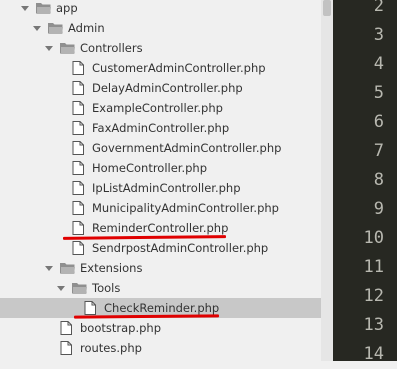 The width and height of the screenshot is (397, 369). Describe the element at coordinates (106, 288) in the screenshot. I see `tree-item-label: Tools` at that location.